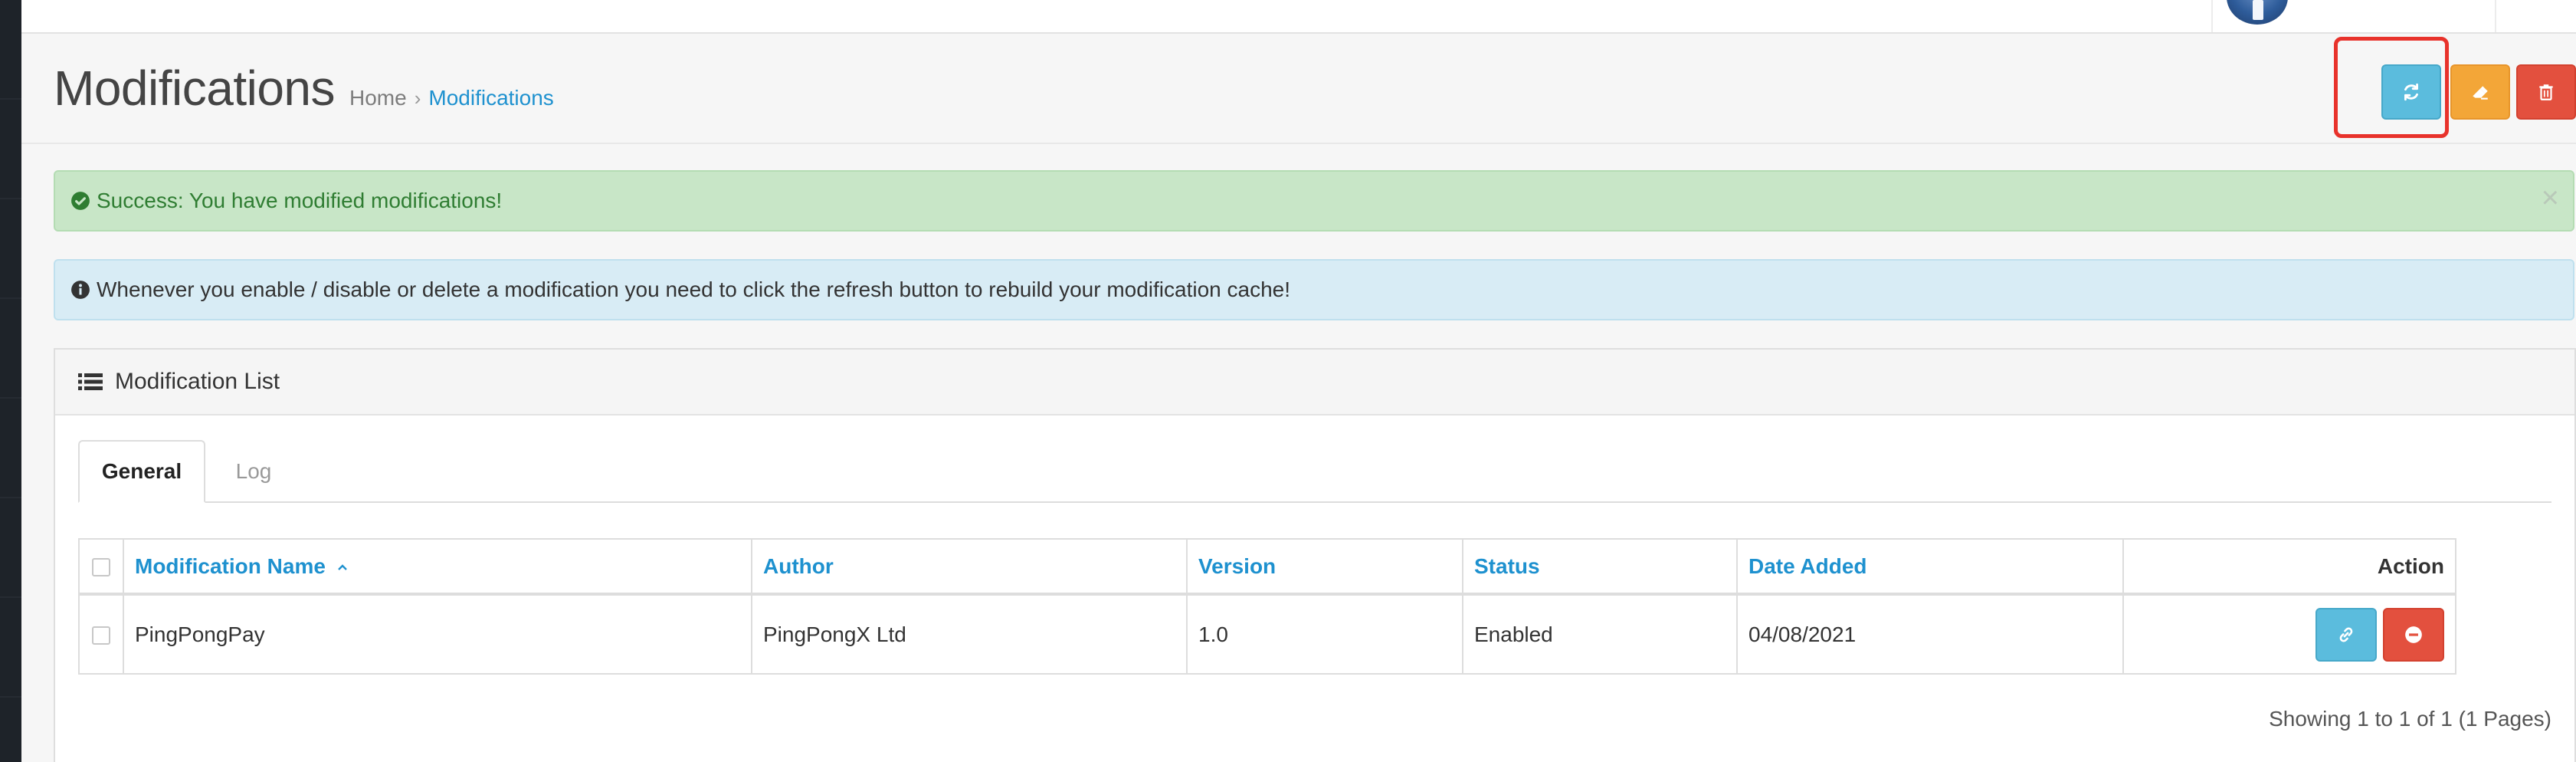  What do you see at coordinates (378, 98) in the screenshot?
I see `breadcrumb-home: Home` at bounding box center [378, 98].